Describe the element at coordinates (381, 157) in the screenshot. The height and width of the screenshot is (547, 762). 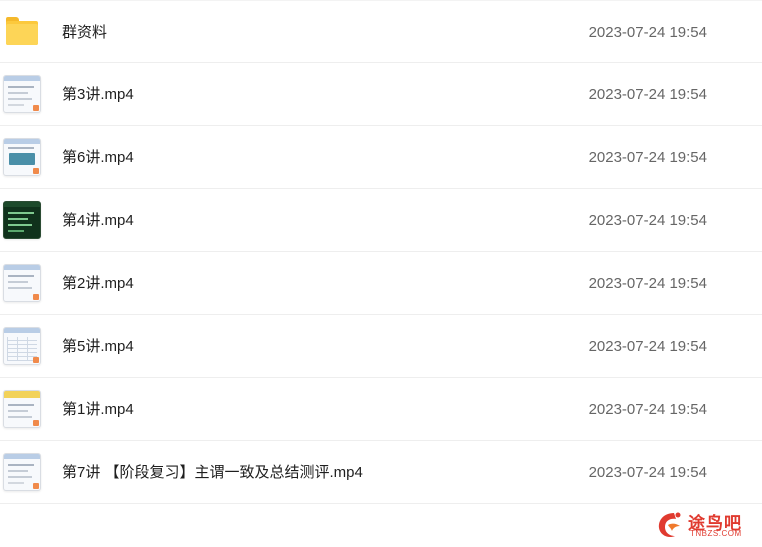
I see `file-row: 第6讲.mp4 2023-07-24 19:54` at that location.